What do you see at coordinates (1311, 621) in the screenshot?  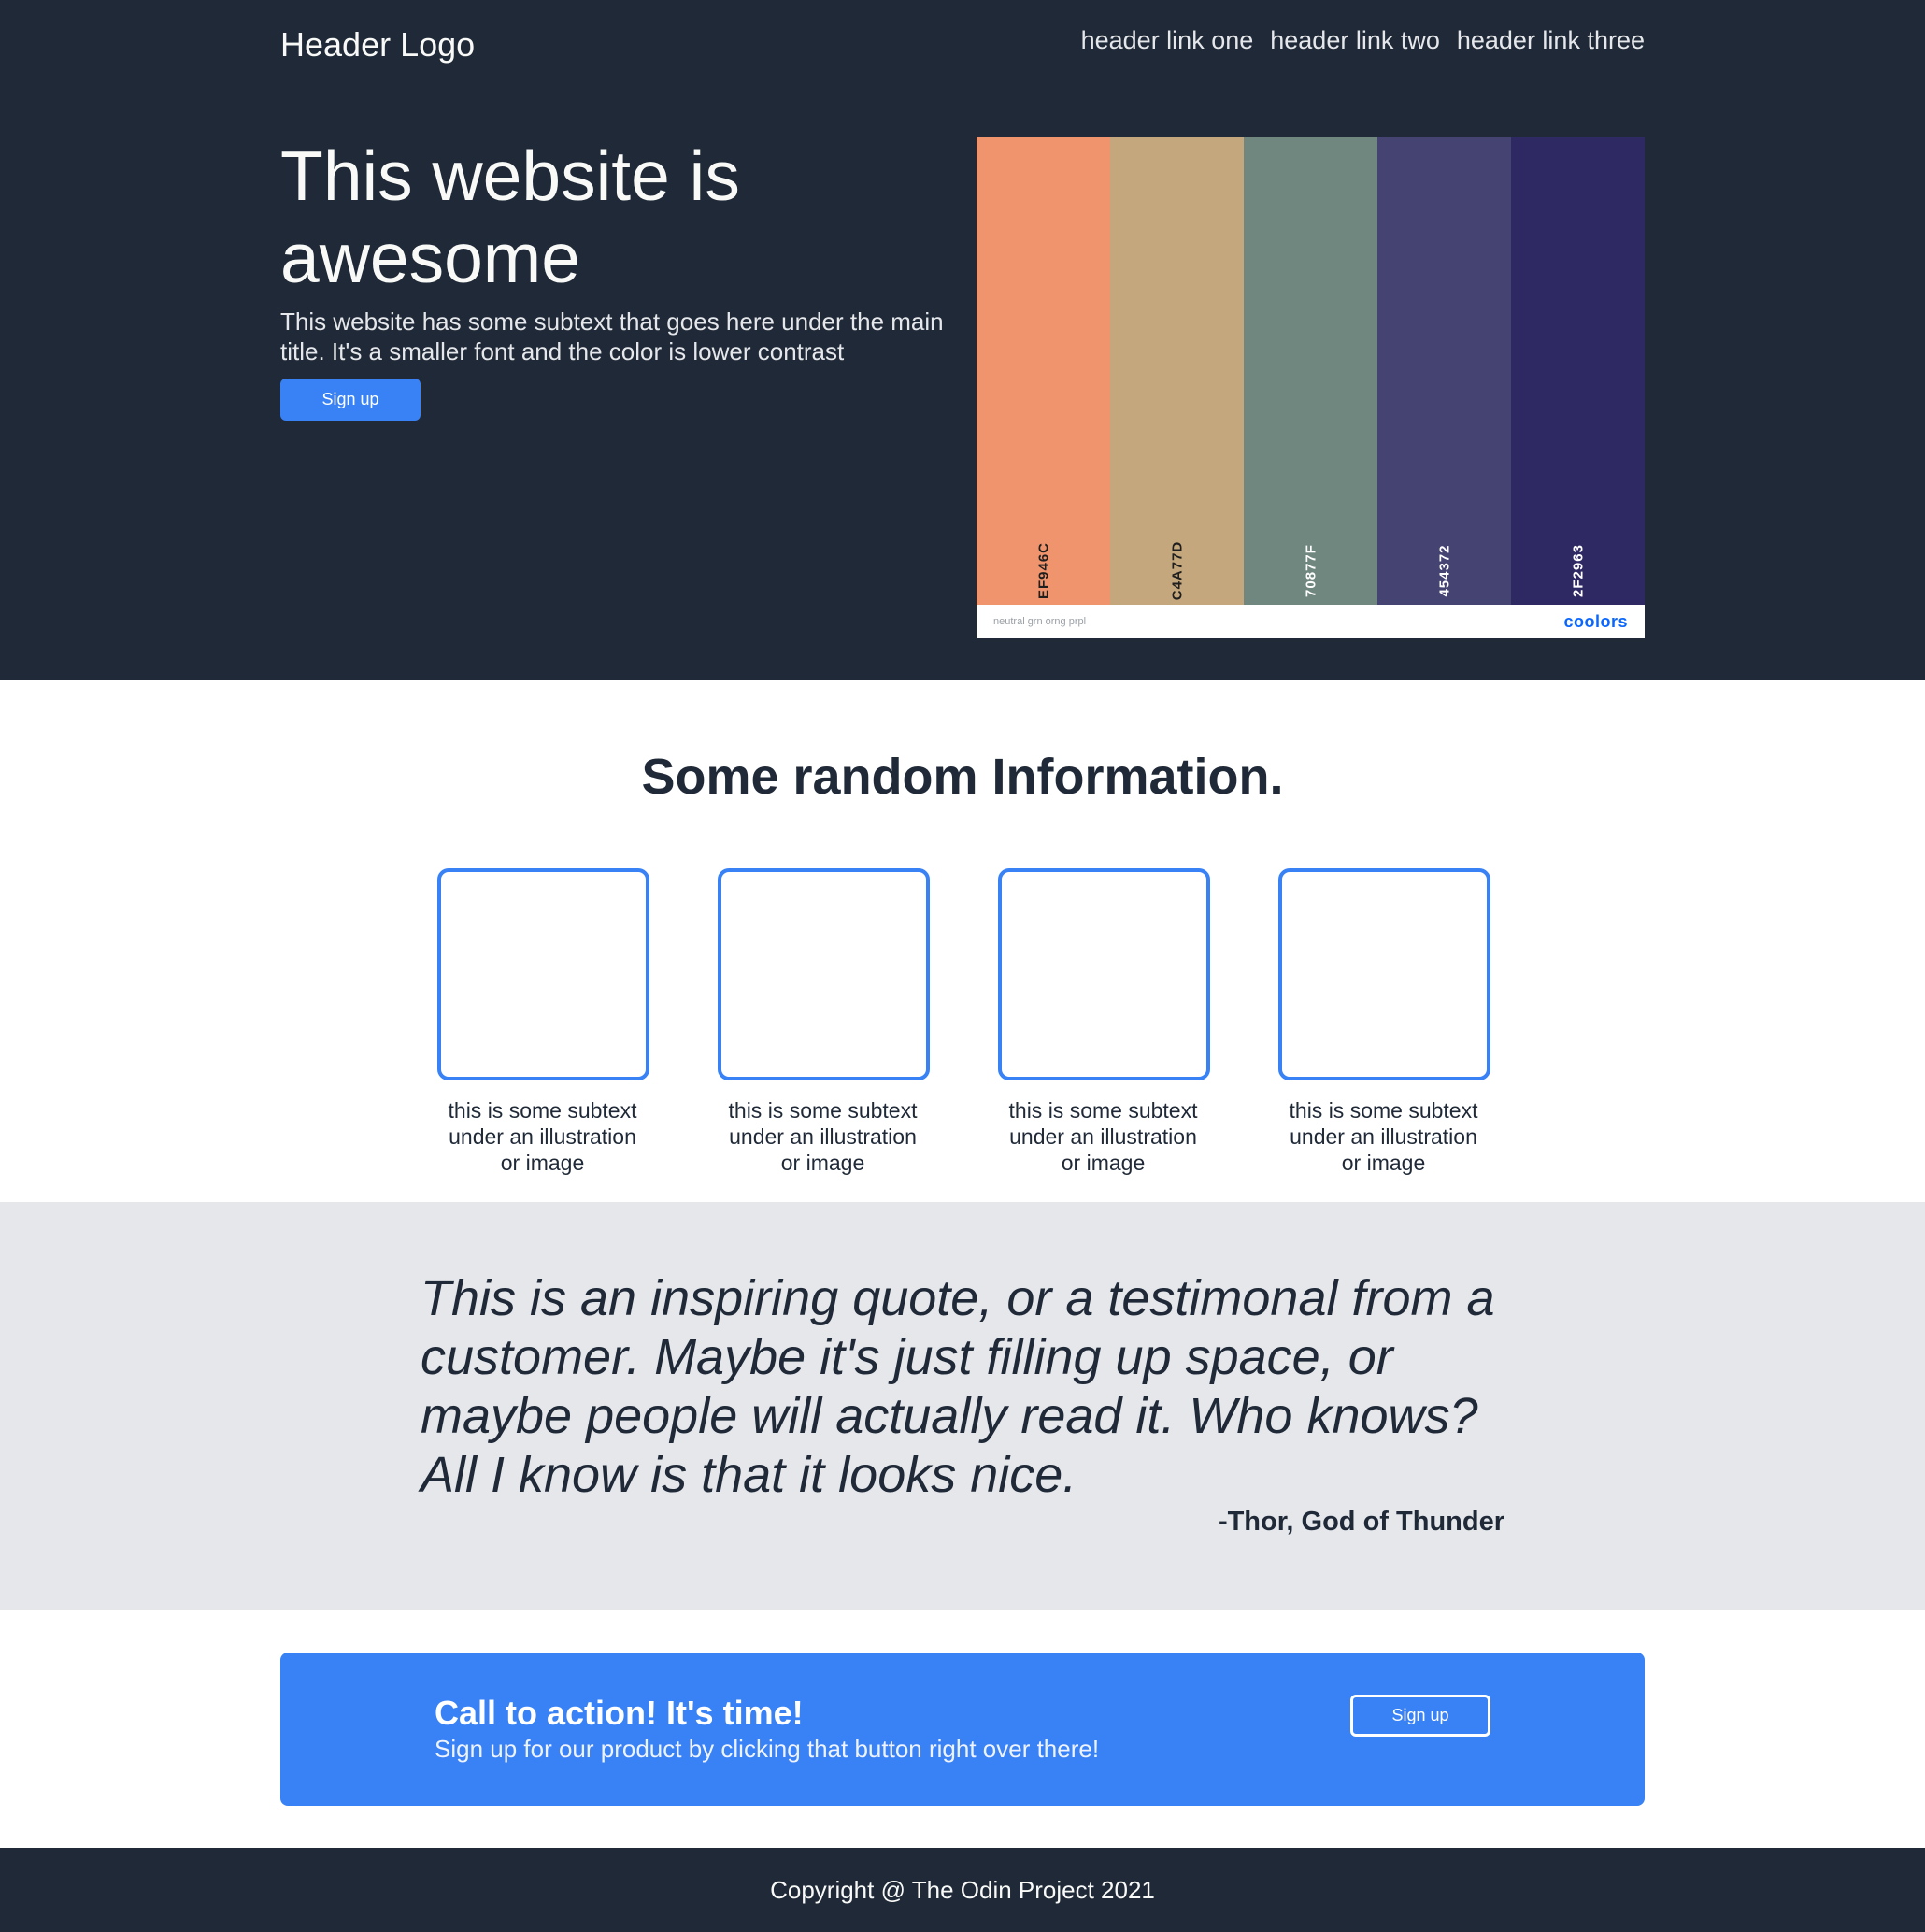 I see `palette-footer: neutral grn orng prpl coolors` at bounding box center [1311, 621].